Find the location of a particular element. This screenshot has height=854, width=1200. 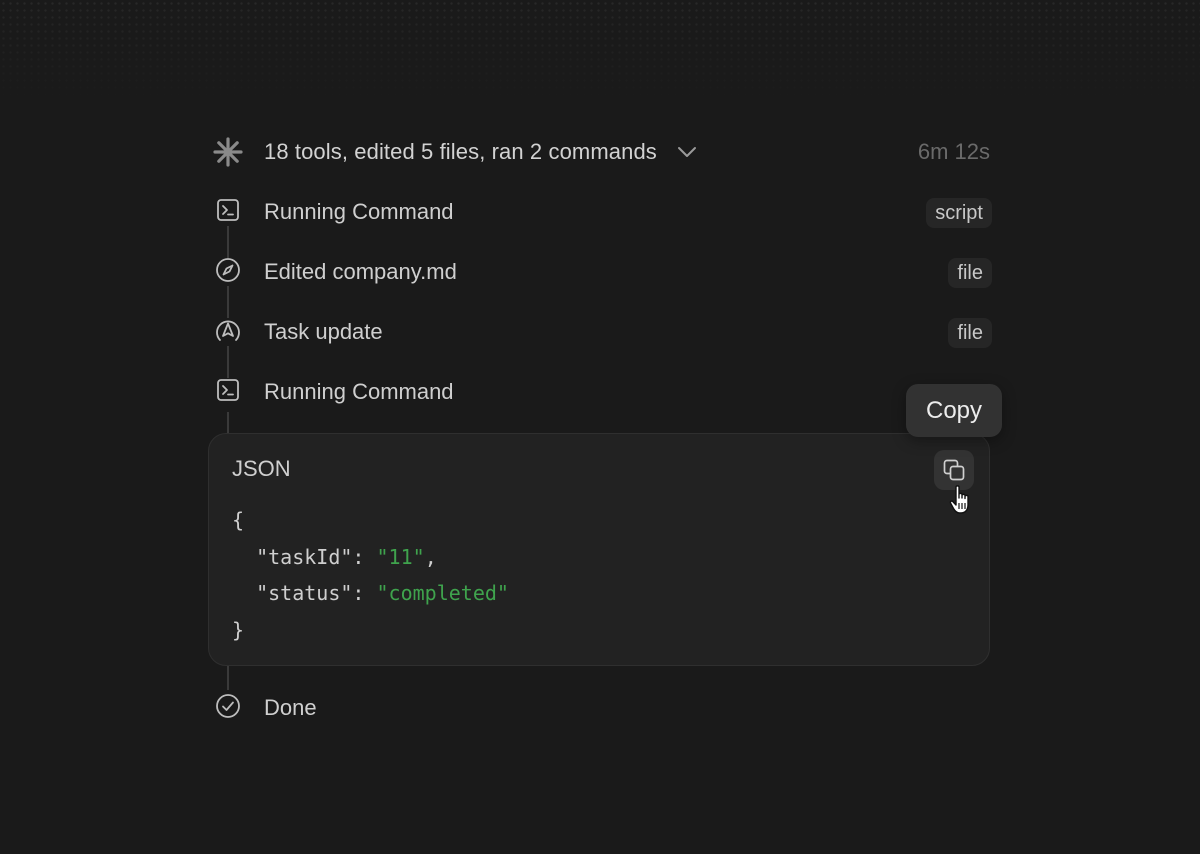

step-running-command: Running Command is located at coordinates (601, 391).